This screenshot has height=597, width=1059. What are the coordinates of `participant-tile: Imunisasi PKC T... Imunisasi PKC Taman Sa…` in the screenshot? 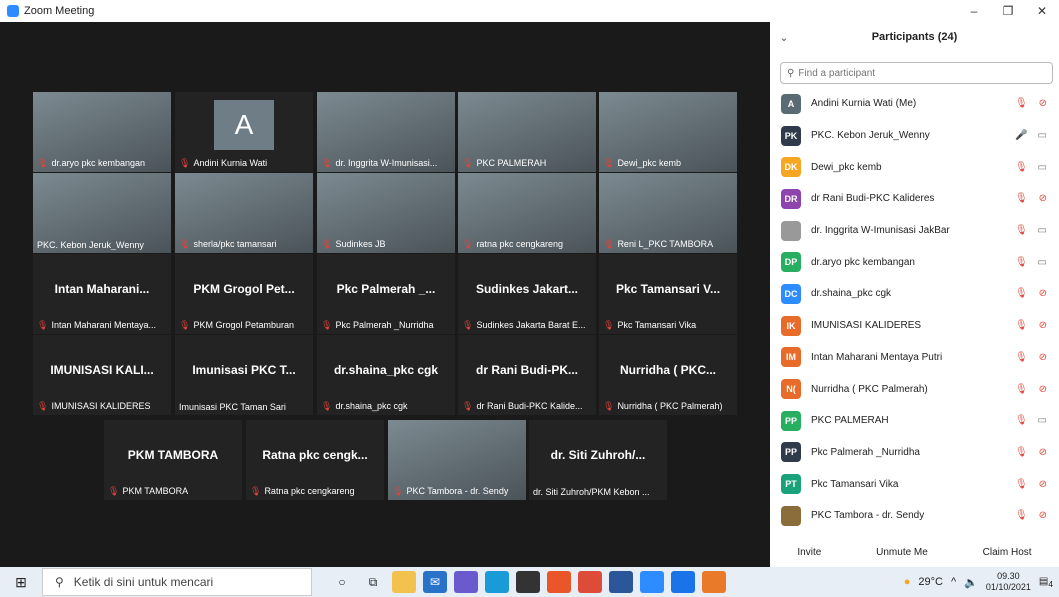 It's located at (244, 375).